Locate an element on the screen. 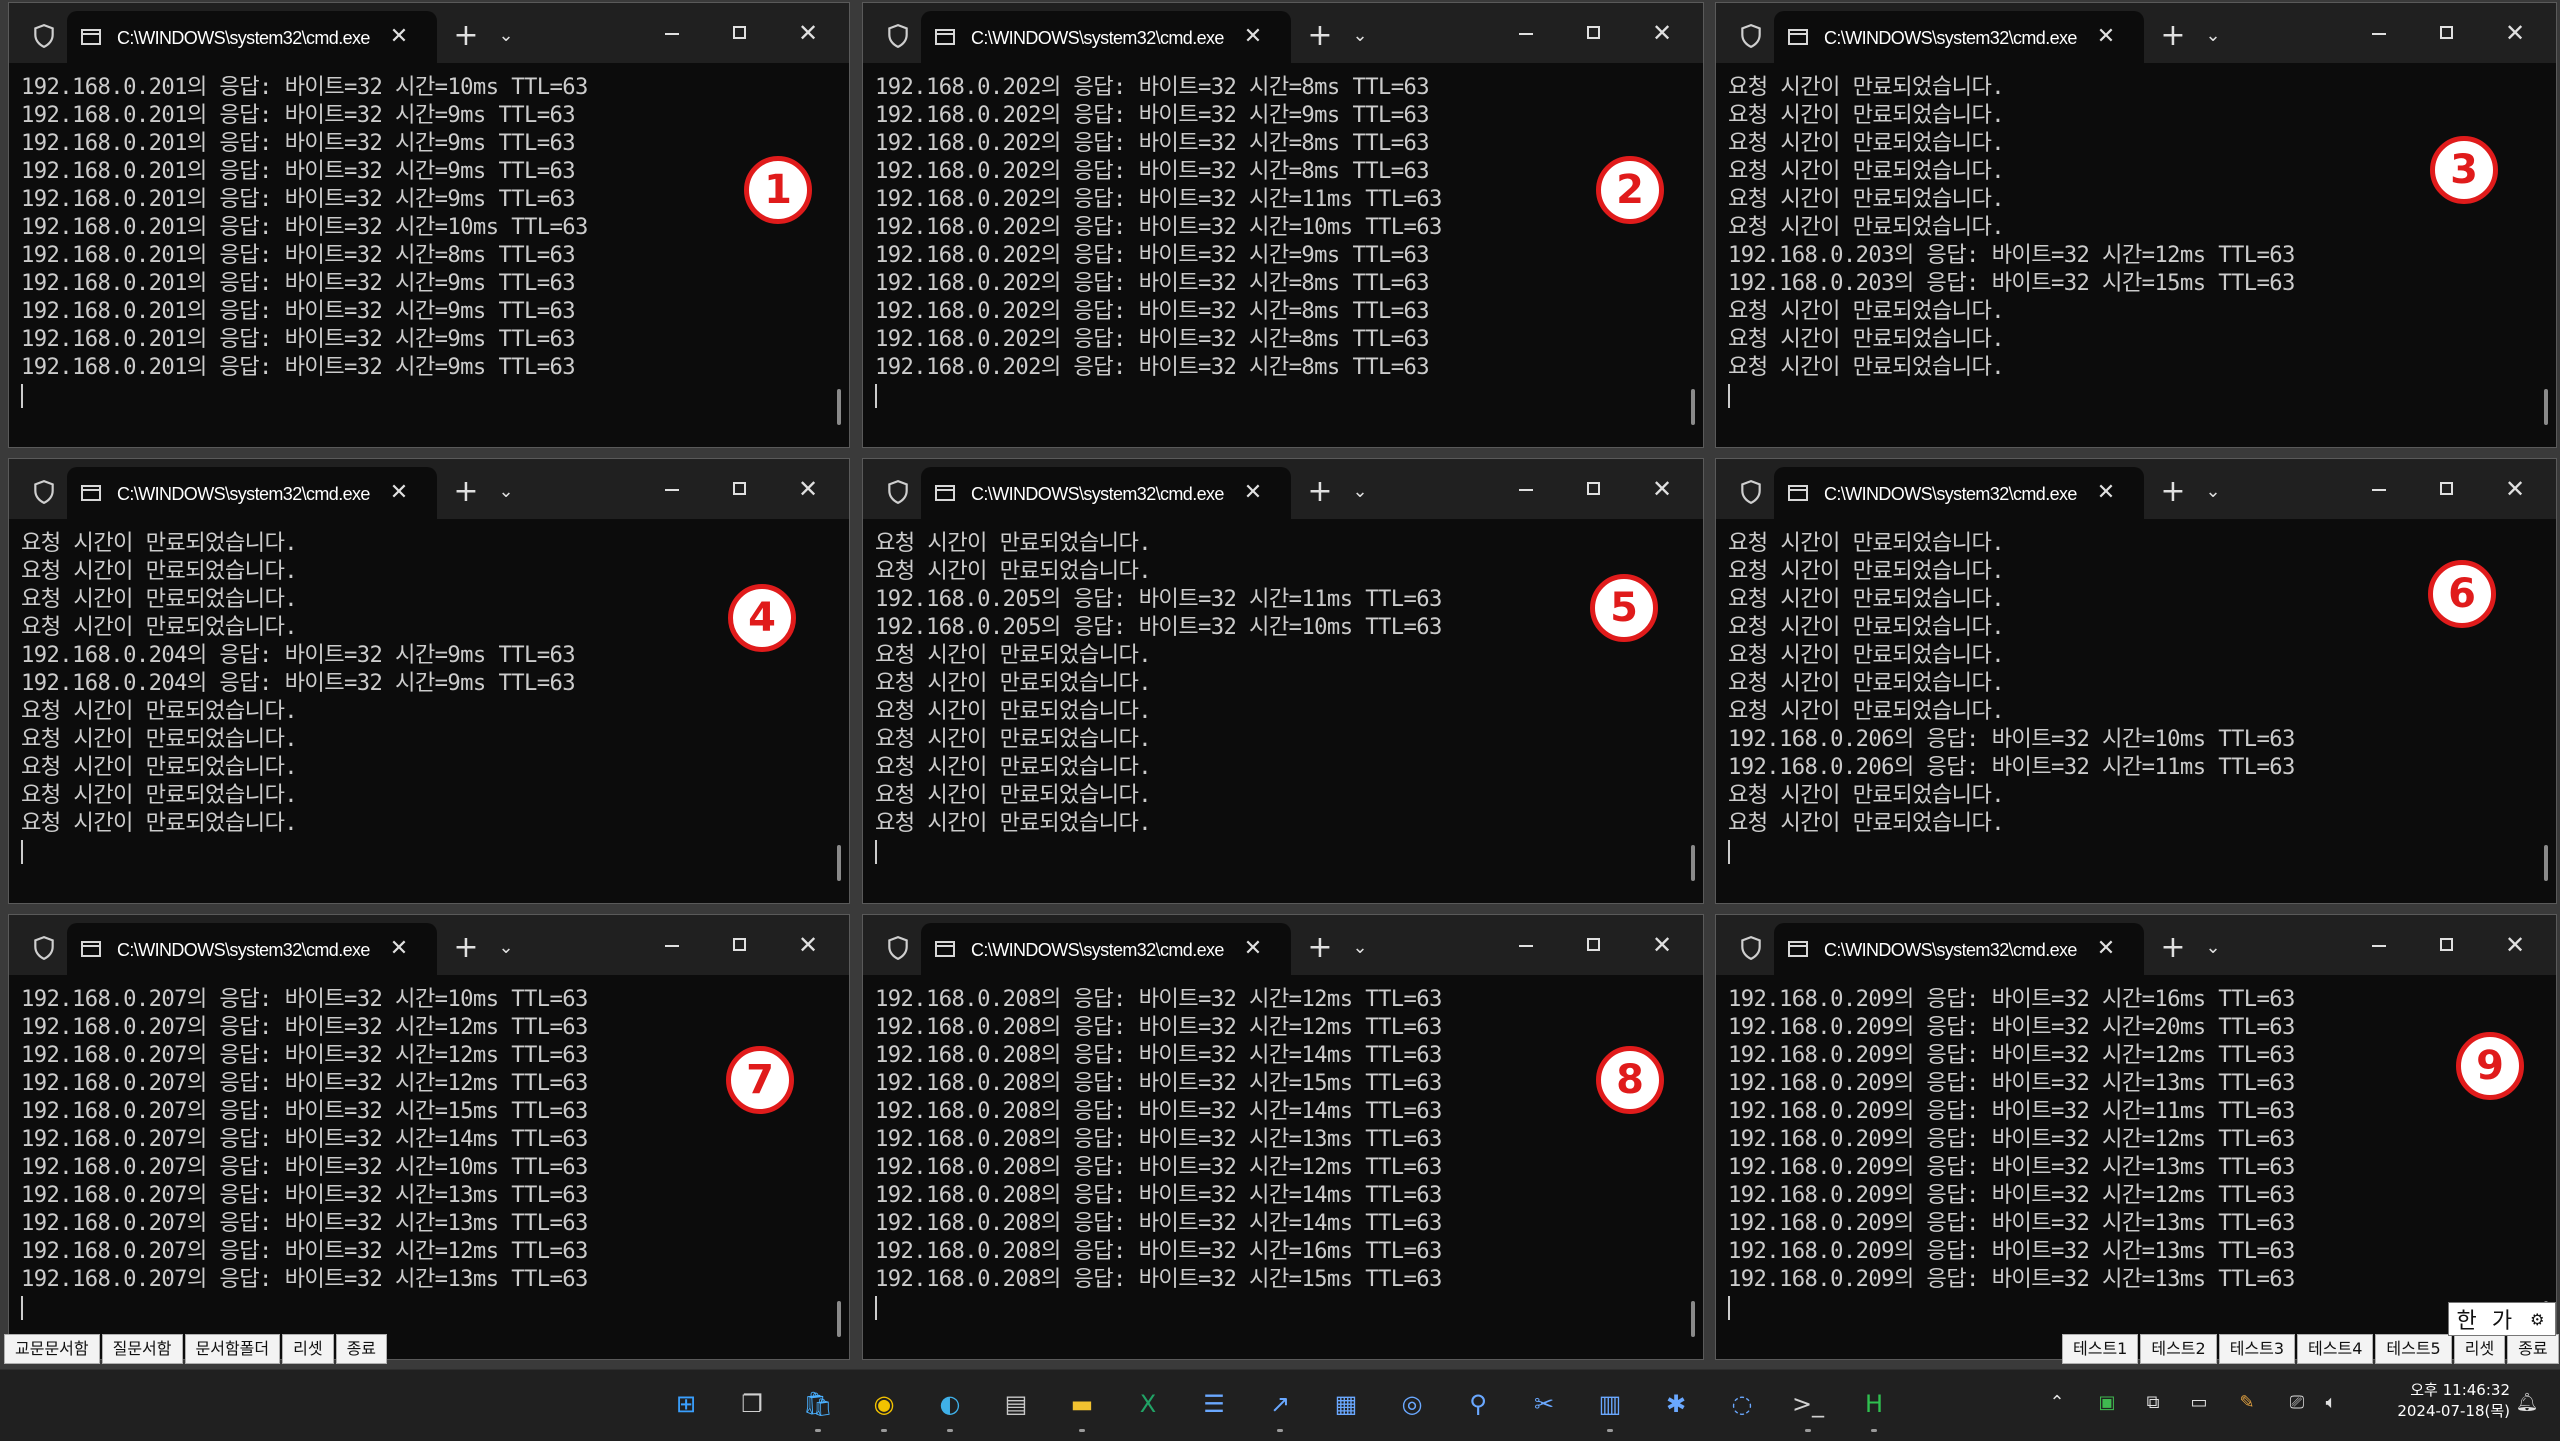 The height and width of the screenshot is (1441, 2560). search-icon: ⚲ is located at coordinates (1478, 1404).